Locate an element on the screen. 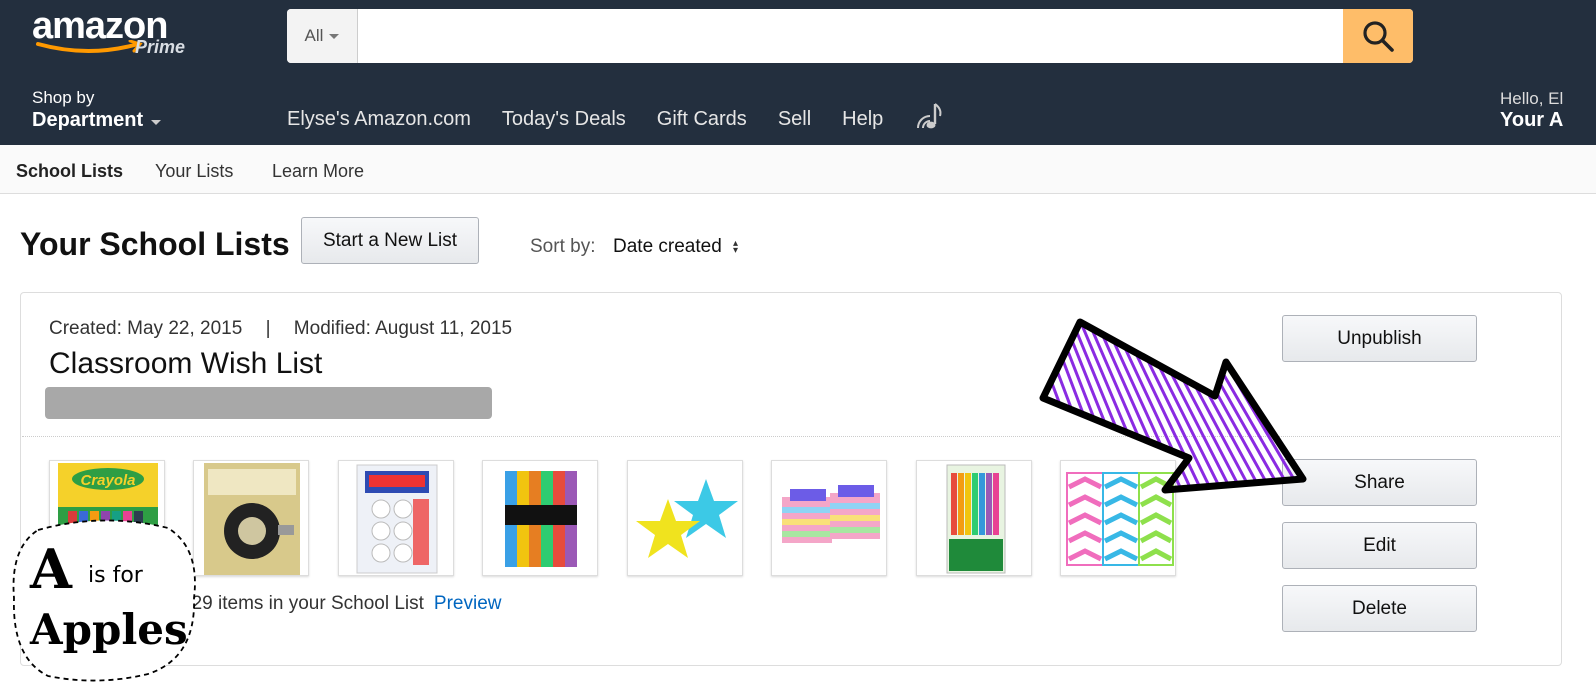 The image size is (1596, 697). account-label: Your A is located at coordinates (1532, 120).